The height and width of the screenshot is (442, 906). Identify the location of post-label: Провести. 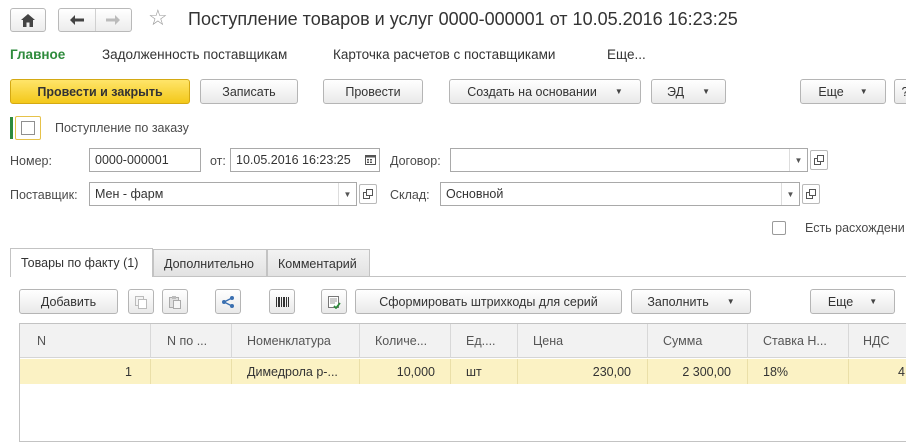
(373, 91).